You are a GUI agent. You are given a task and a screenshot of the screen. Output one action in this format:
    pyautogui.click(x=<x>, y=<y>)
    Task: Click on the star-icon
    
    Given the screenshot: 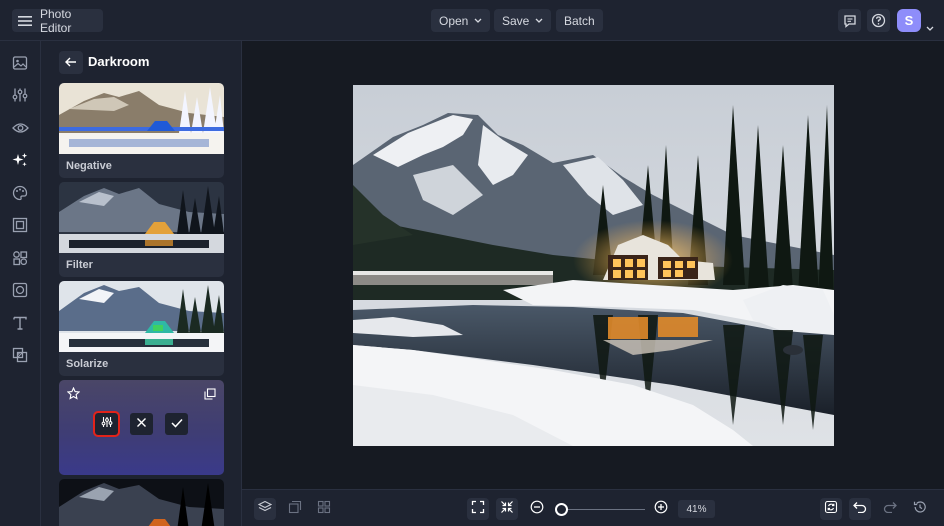 What is the action you would take?
    pyautogui.click(x=73, y=395)
    